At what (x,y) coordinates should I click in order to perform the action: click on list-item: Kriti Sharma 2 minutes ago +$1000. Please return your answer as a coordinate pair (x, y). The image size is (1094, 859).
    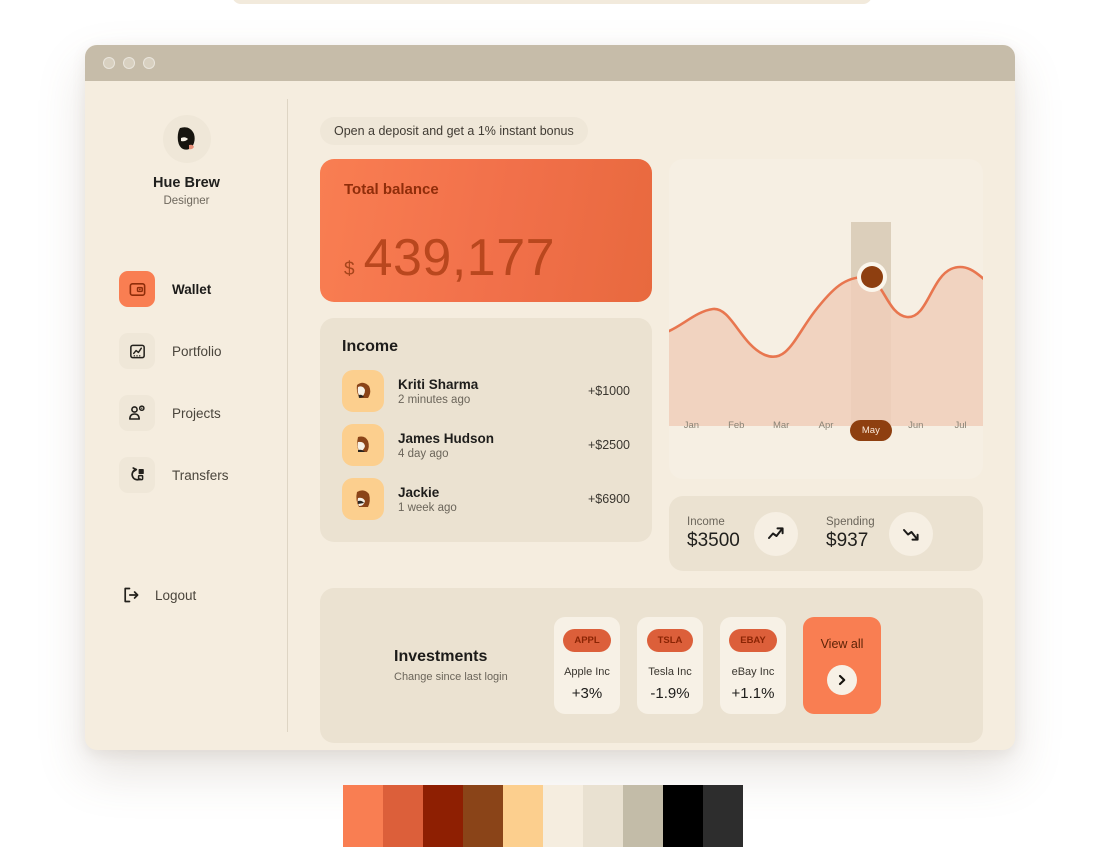
    Looking at the image, I should click on (486, 391).